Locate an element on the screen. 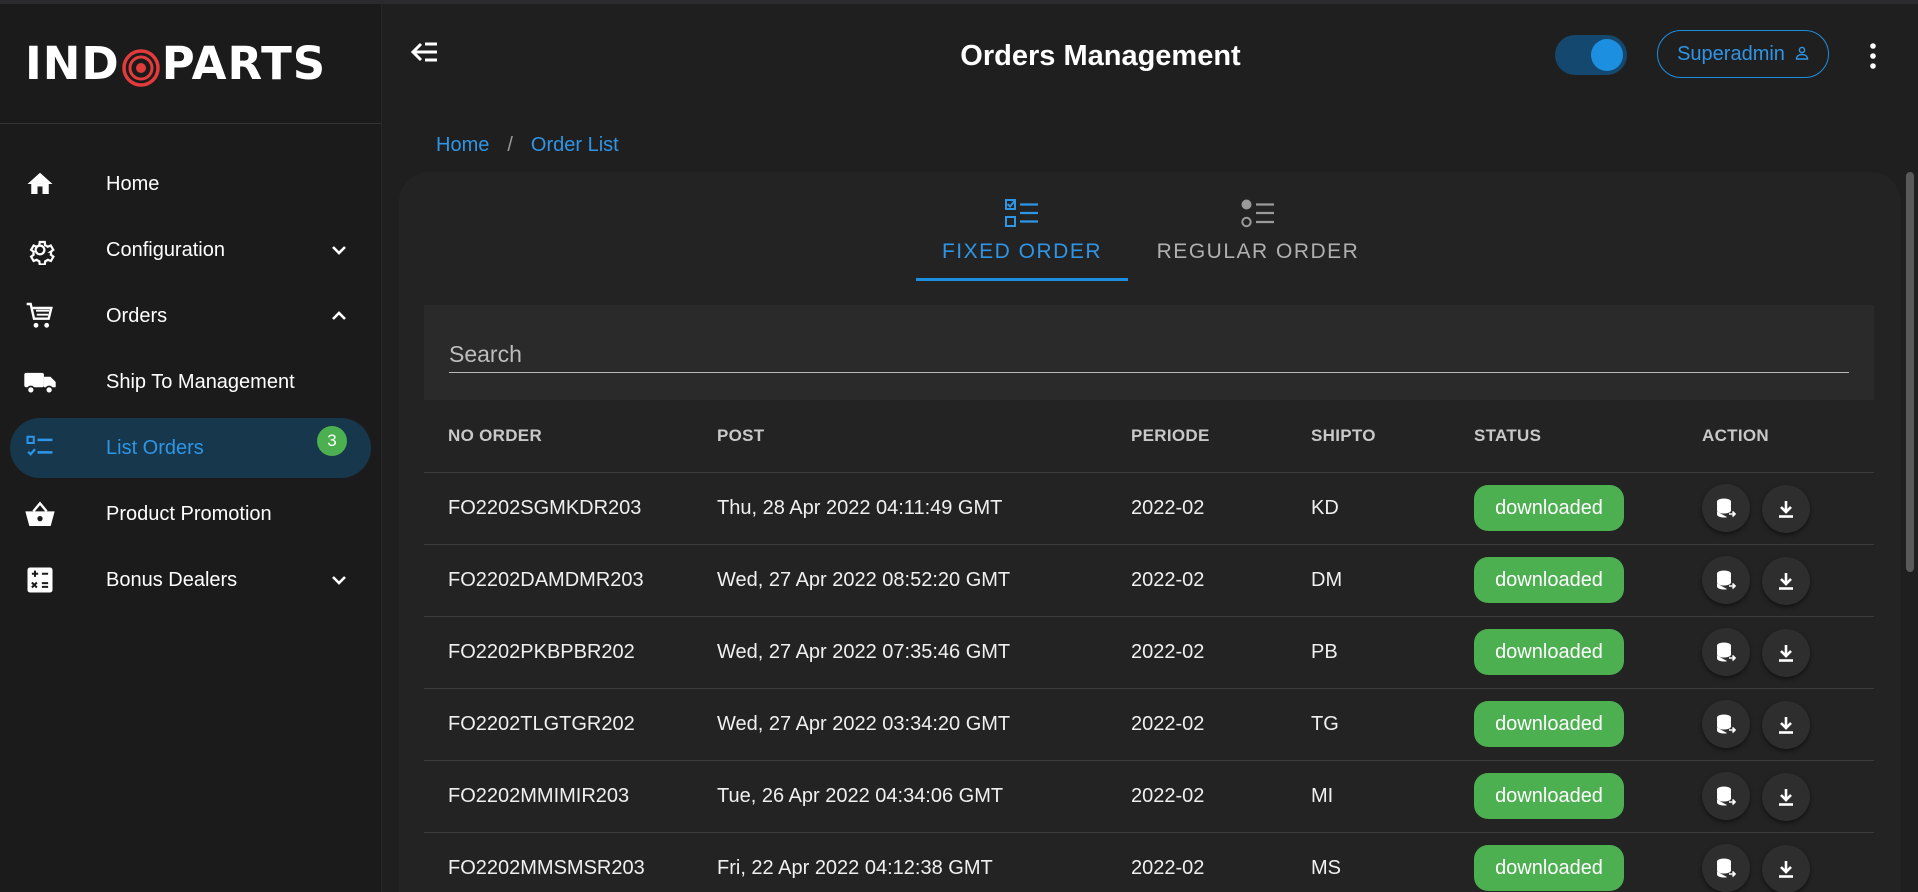 This screenshot has width=1918, height=892. more-vert-icon is located at coordinates (1873, 56).